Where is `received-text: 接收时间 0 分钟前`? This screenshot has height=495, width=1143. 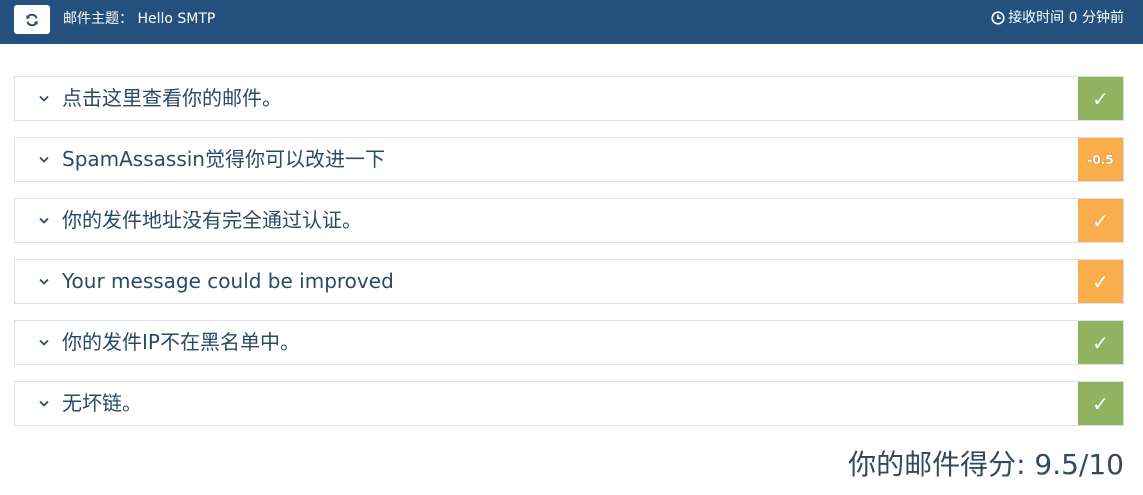
received-text: 接收时间 0 分钟前 is located at coordinates (1066, 18).